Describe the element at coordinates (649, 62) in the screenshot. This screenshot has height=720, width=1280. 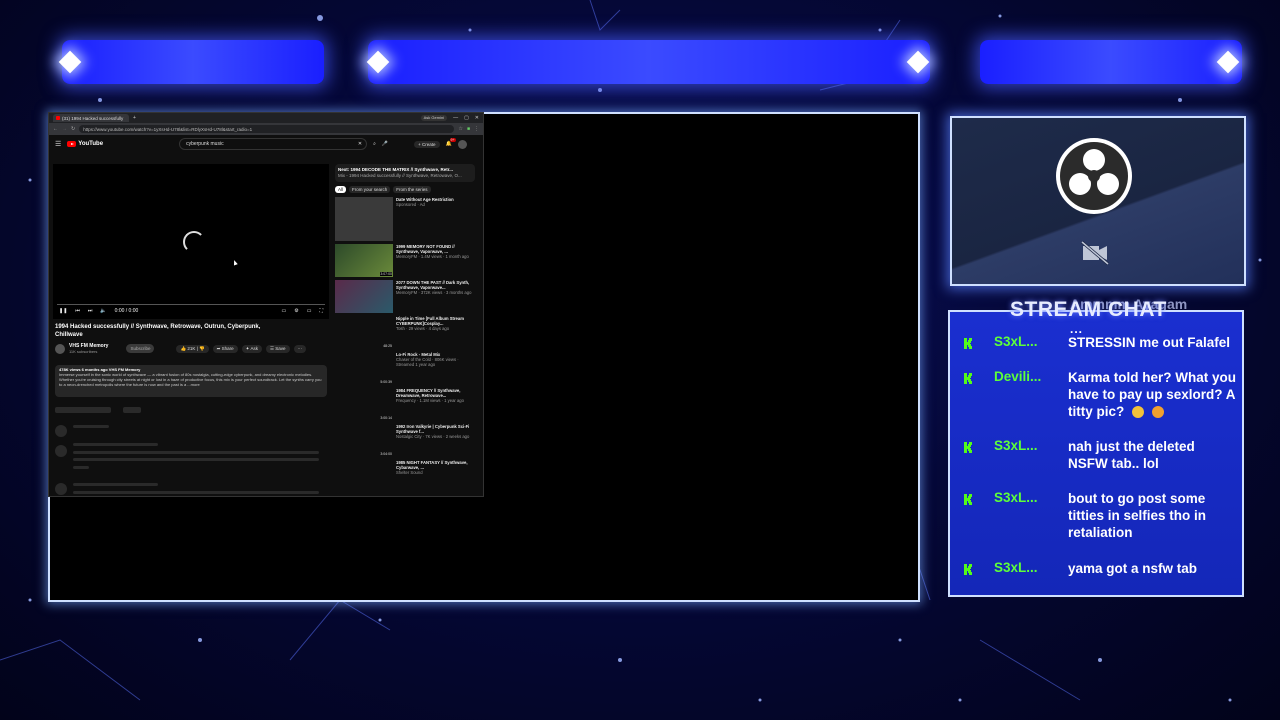
I see `top-bar-center` at that location.